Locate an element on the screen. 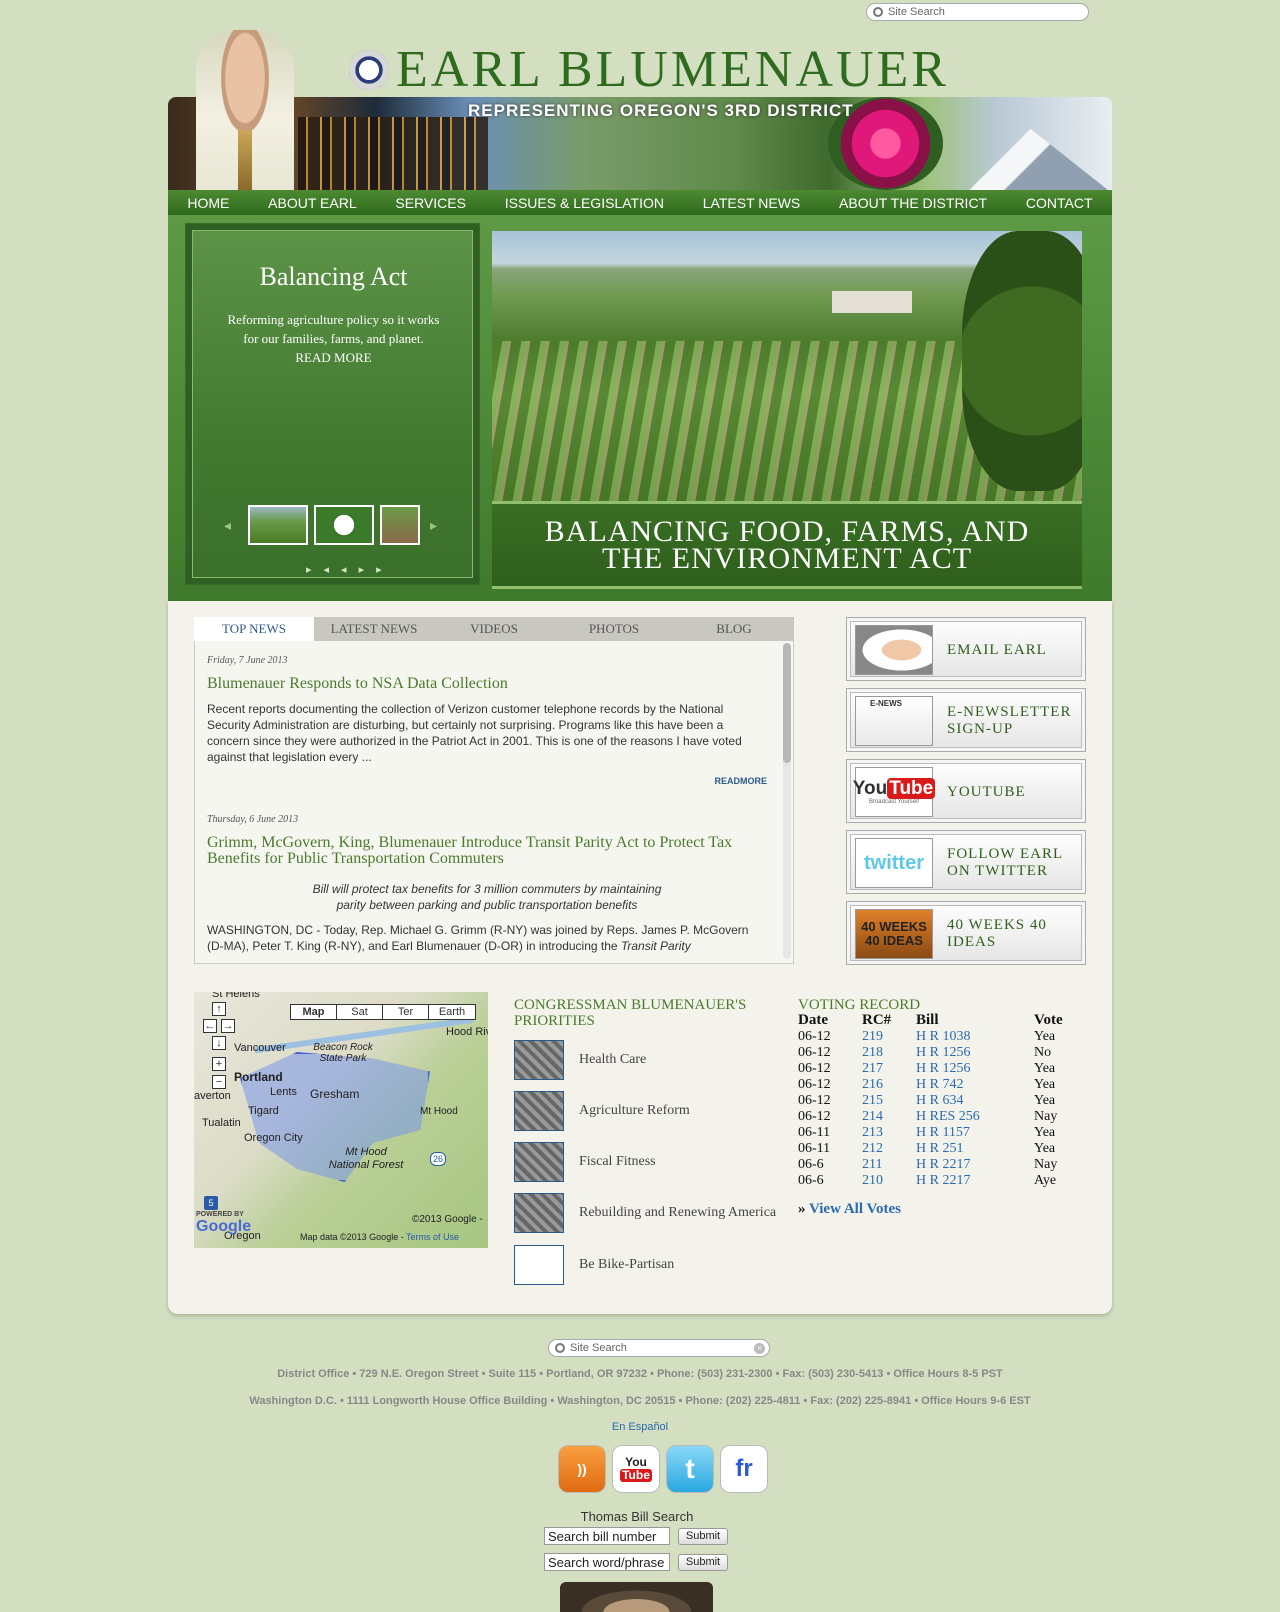 The height and width of the screenshot is (1612, 1280). map-type-earth: Earth is located at coordinates (452, 1012).